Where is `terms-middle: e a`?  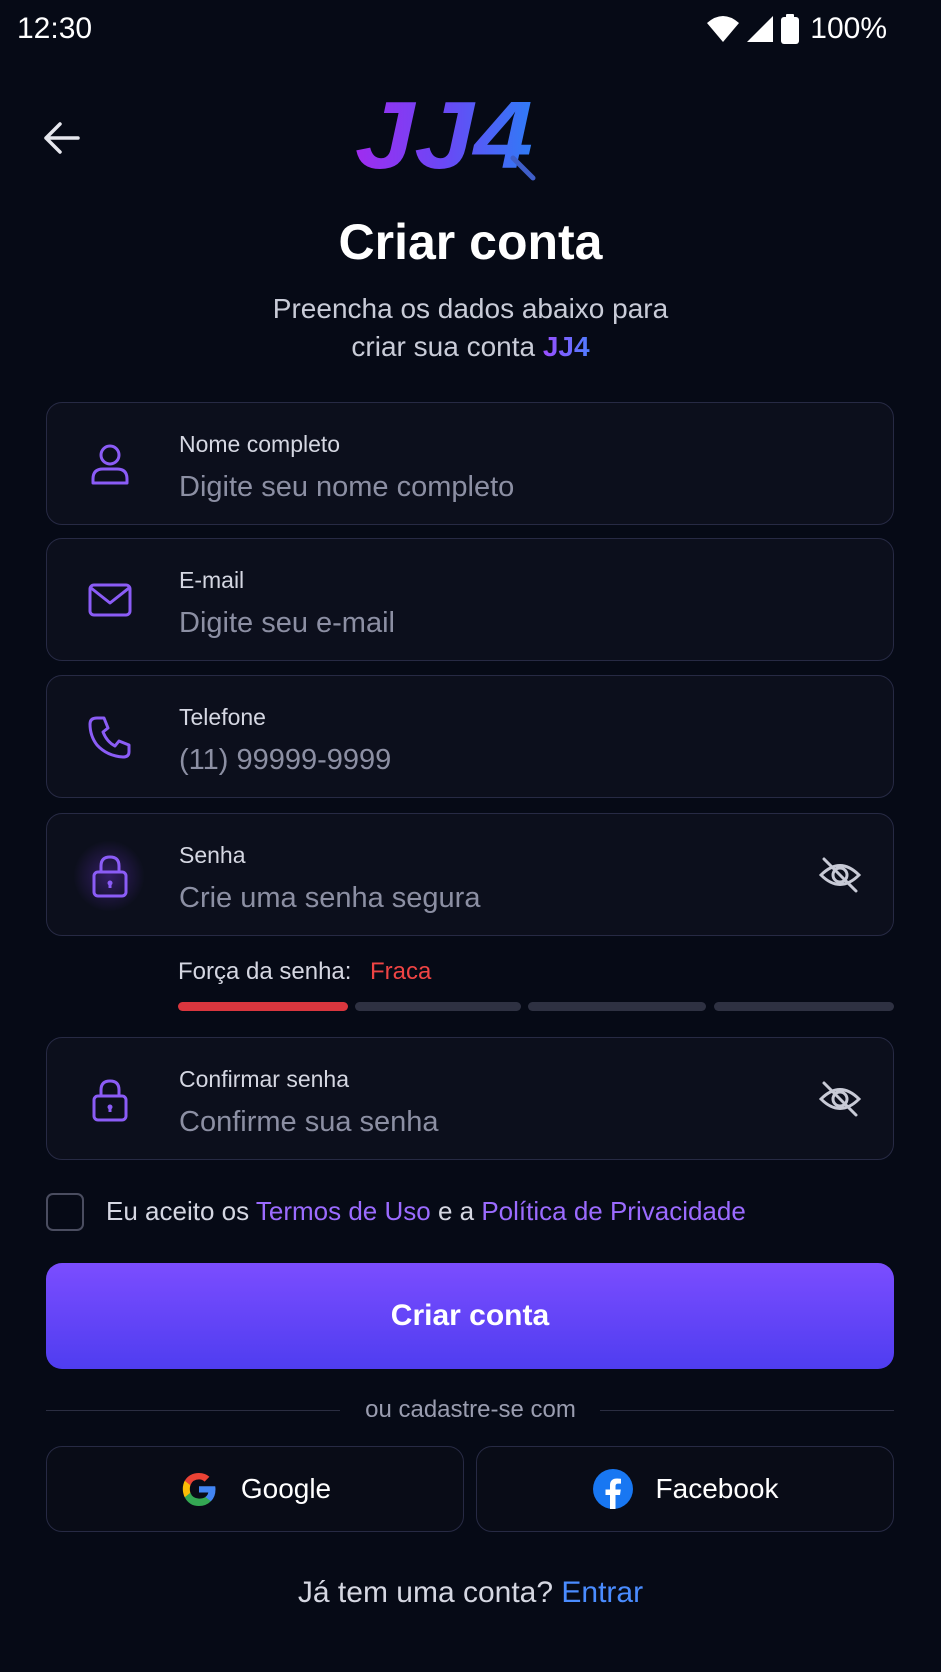
terms-middle: e a is located at coordinates (456, 1211).